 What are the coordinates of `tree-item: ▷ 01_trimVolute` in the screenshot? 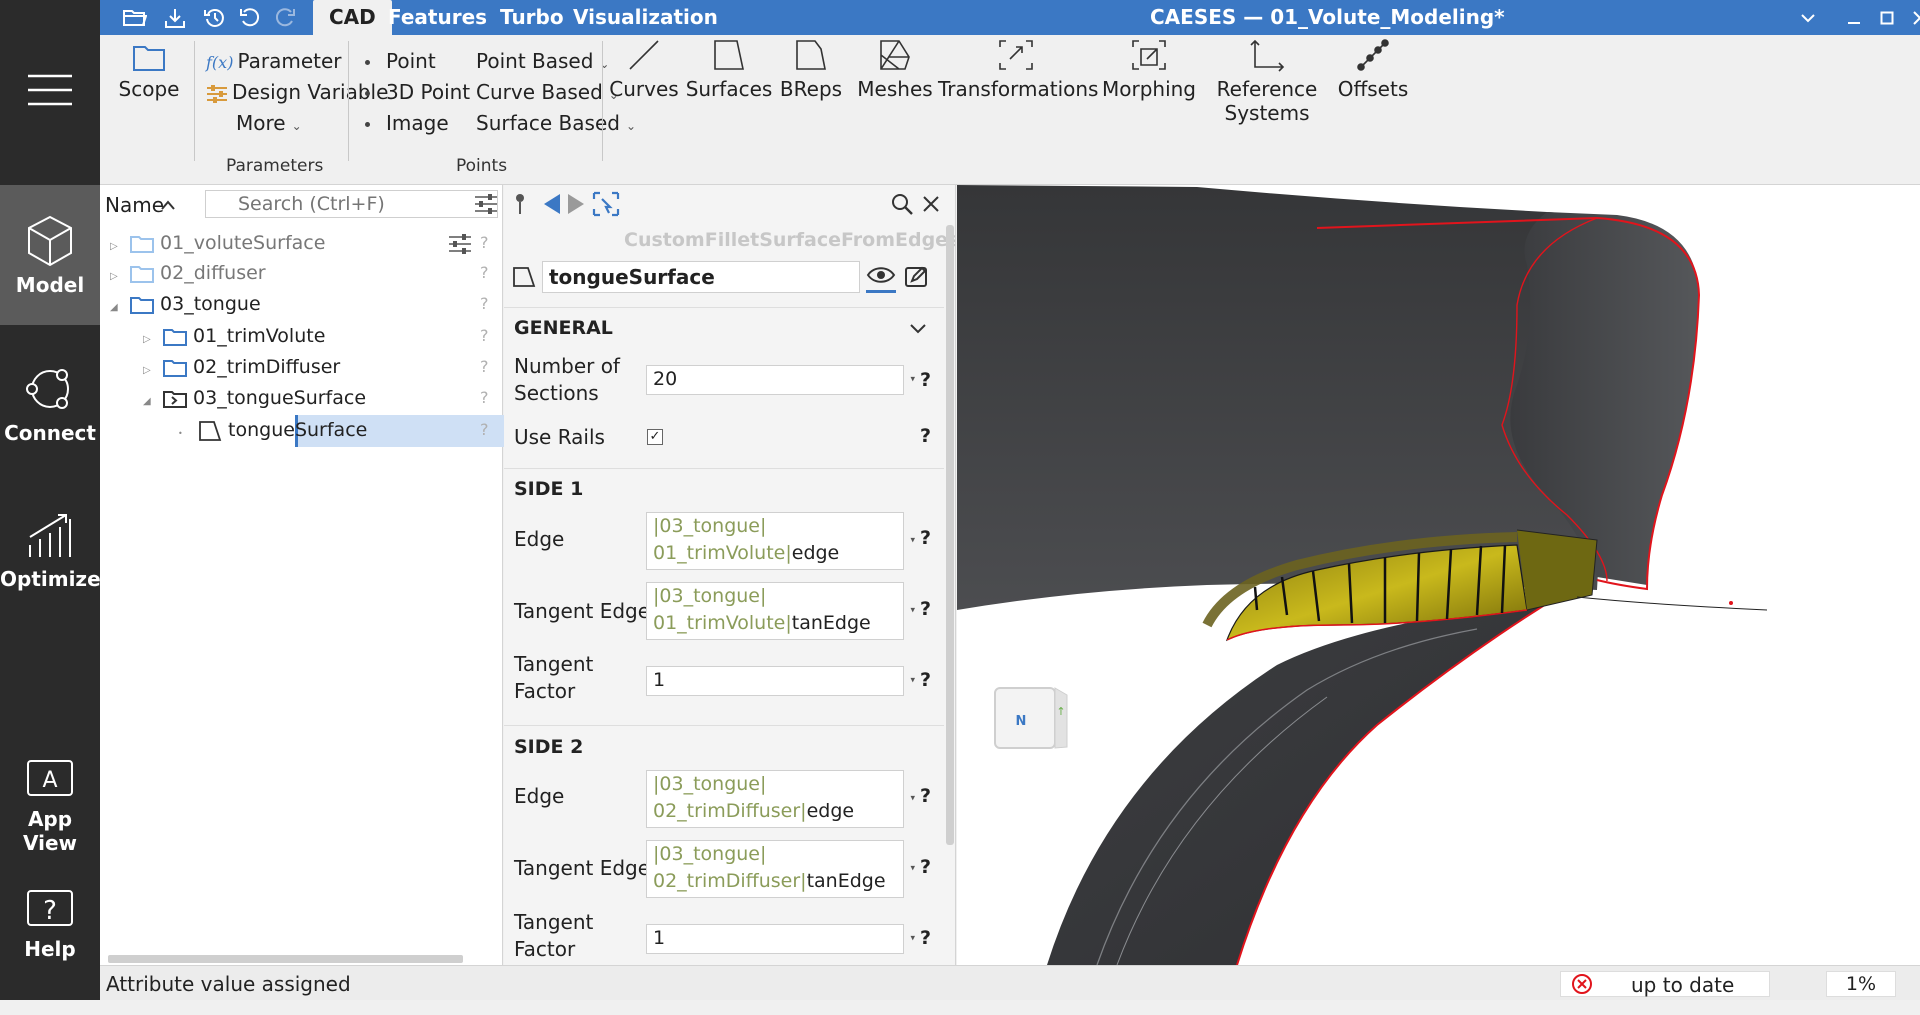 It's located at (234, 336).